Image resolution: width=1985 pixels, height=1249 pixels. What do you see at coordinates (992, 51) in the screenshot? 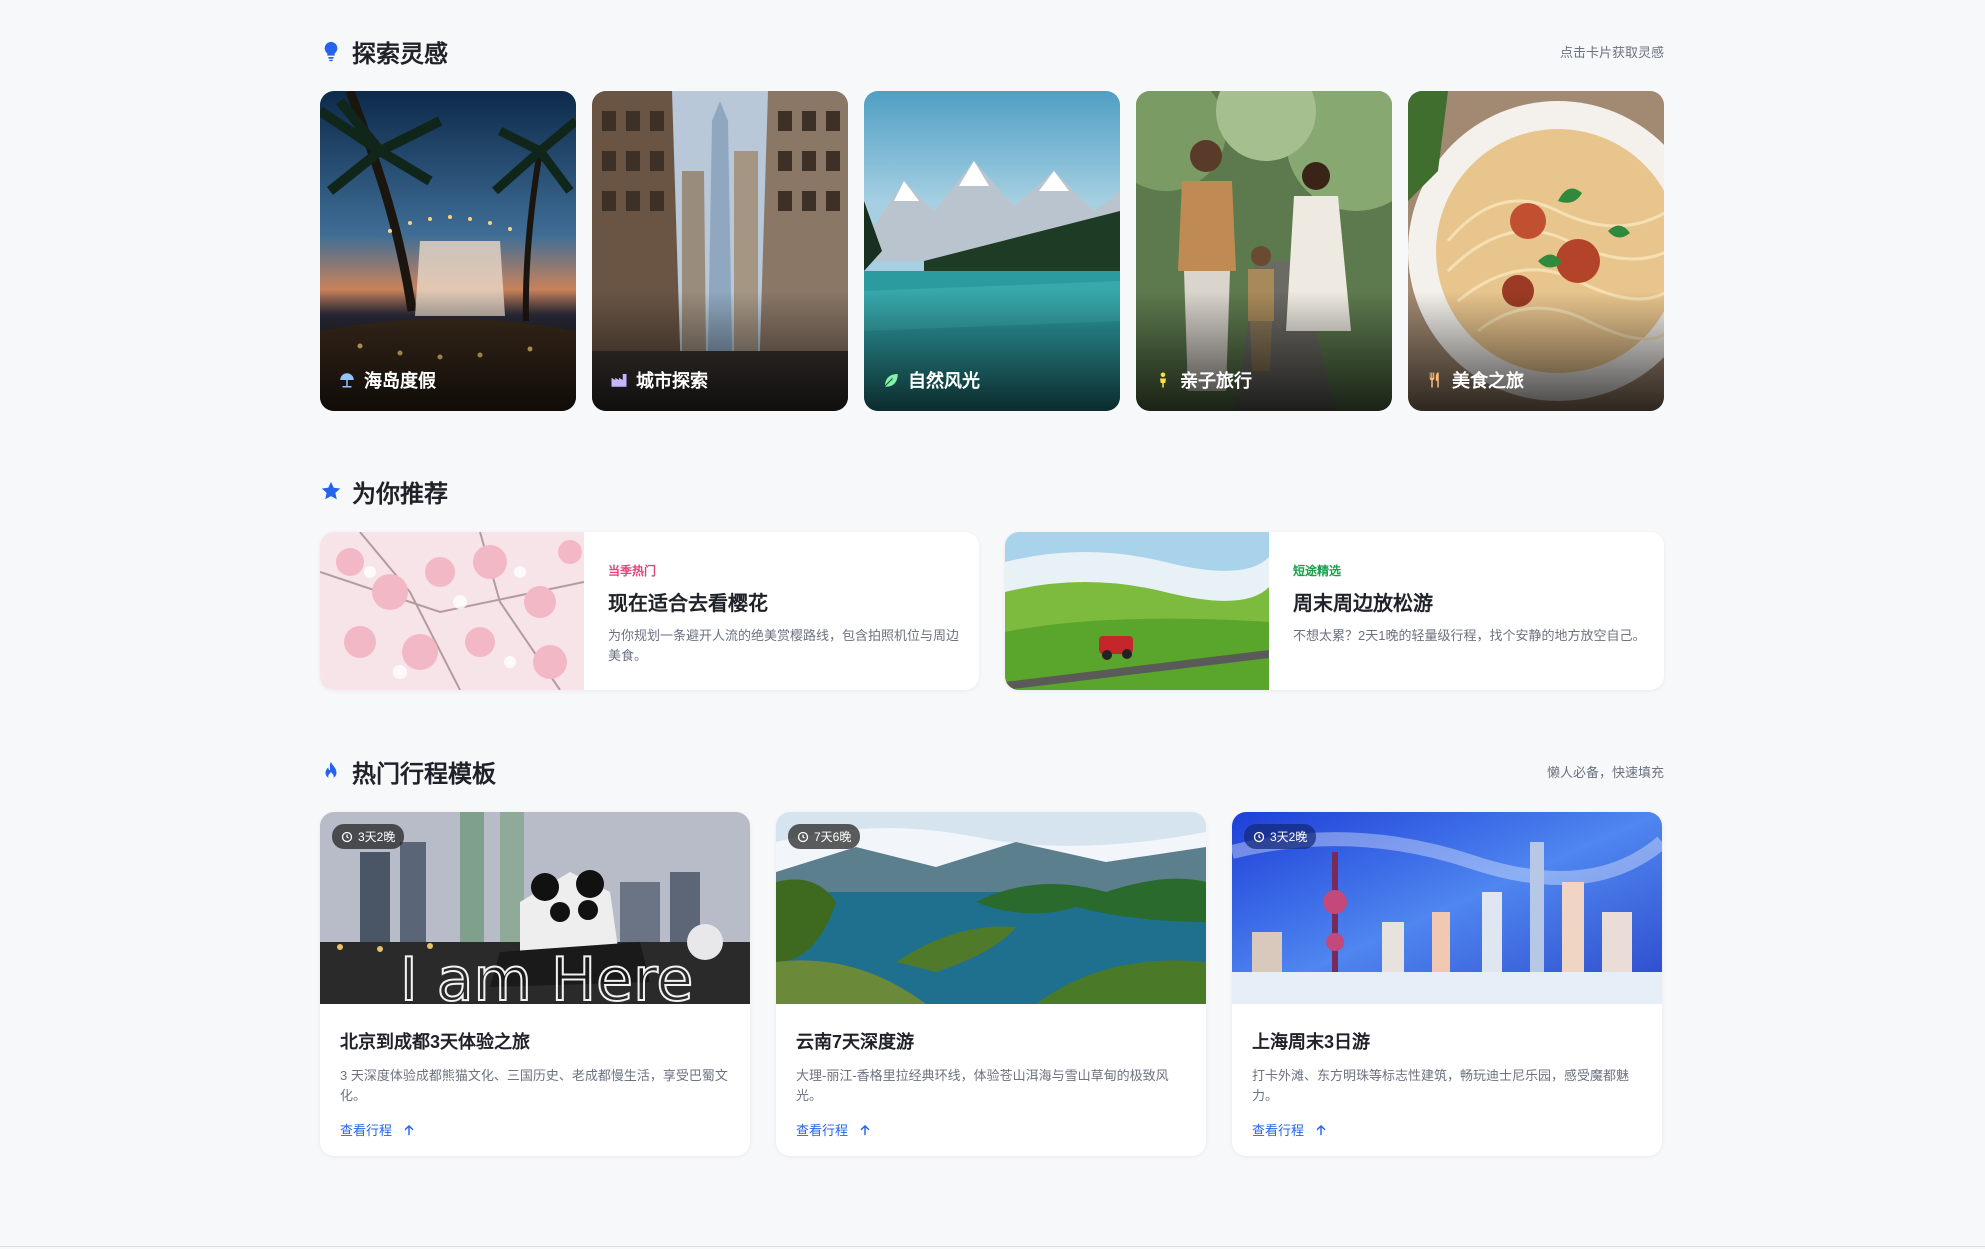
I see `inspire-section-header: 探索灵感 点击卡片获取灵感` at bounding box center [992, 51].